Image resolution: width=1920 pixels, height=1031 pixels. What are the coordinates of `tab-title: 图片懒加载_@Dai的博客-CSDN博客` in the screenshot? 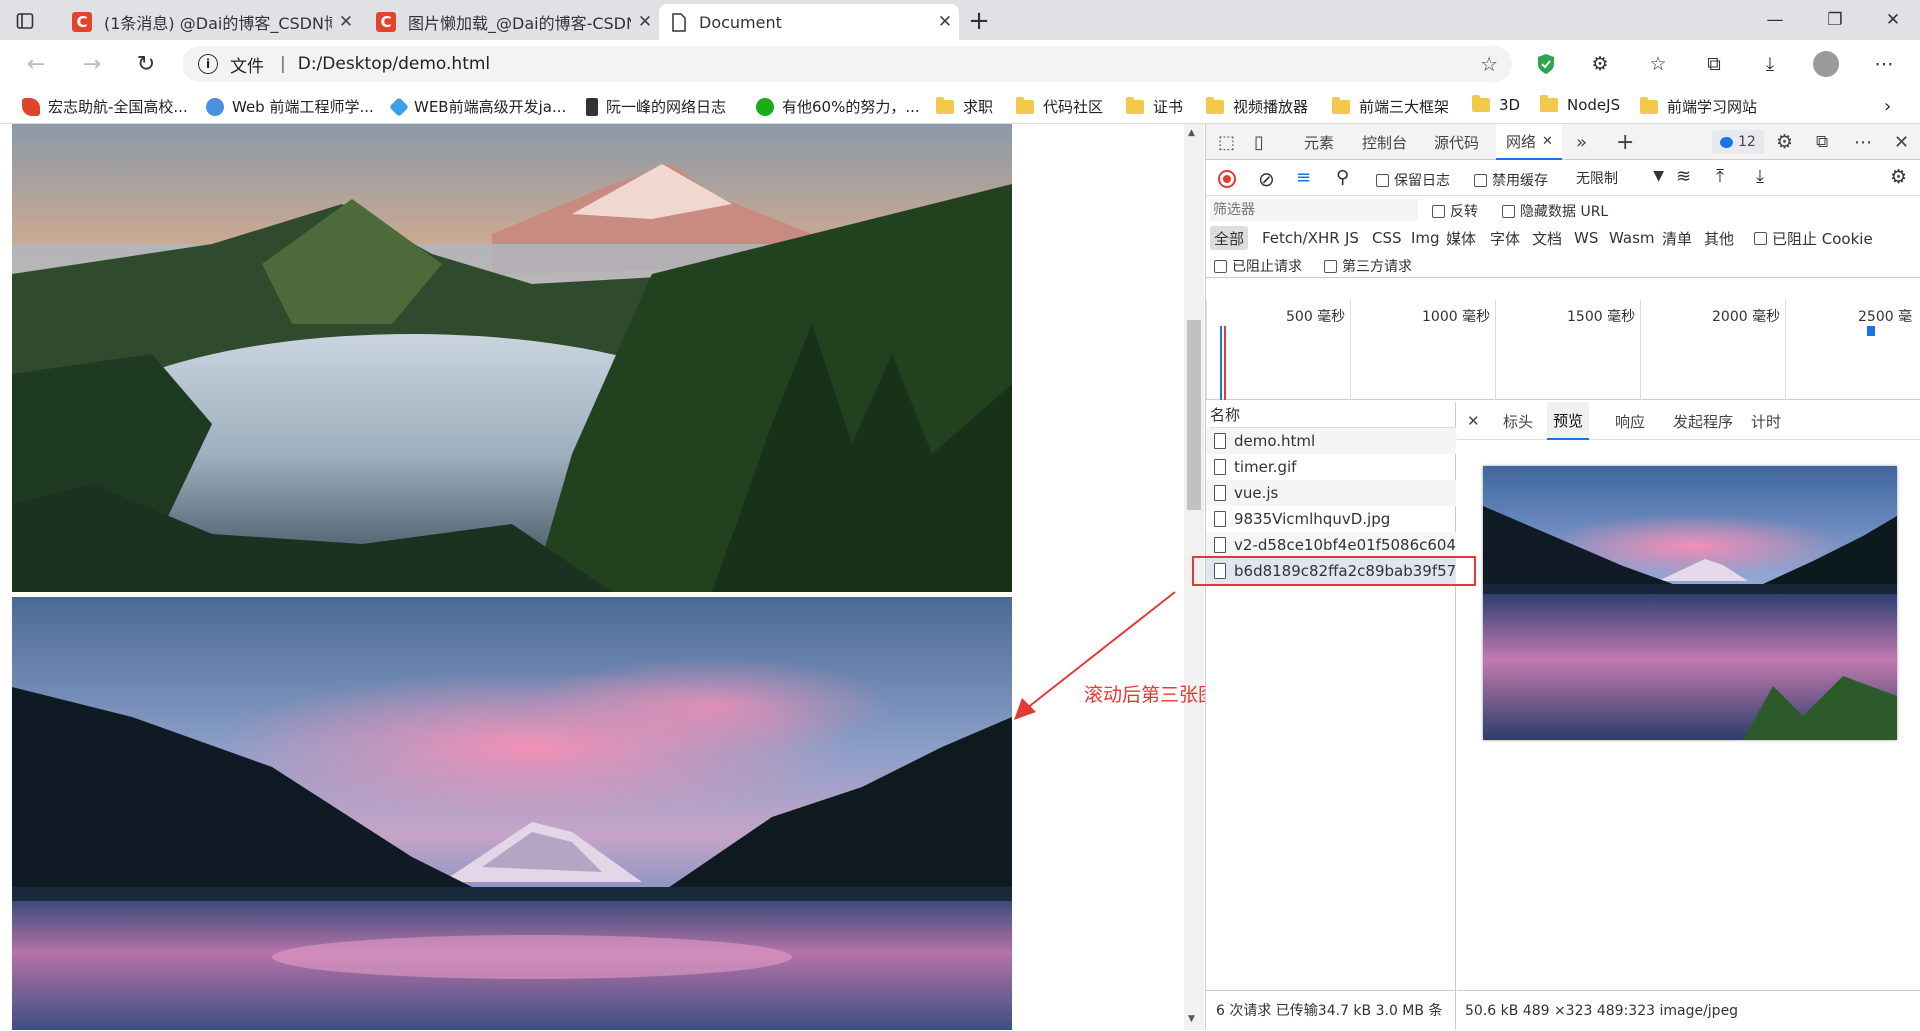 It's located at (519, 23).